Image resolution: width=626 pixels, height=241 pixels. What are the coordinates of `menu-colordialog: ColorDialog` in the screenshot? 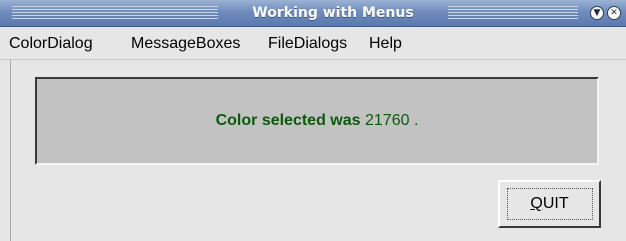 It's located at (51, 44).